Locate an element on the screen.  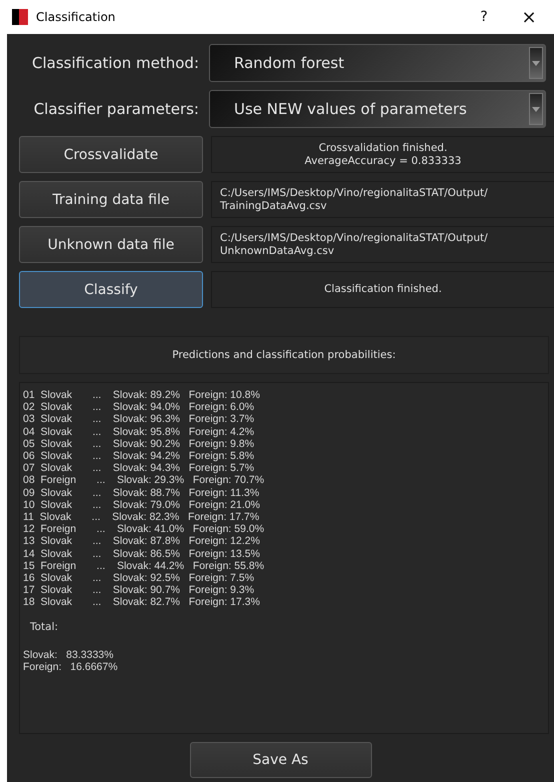
result-line: 13 Slovak ... Slovak: 87.8% Foreign: 12.2% is located at coordinates (142, 541).